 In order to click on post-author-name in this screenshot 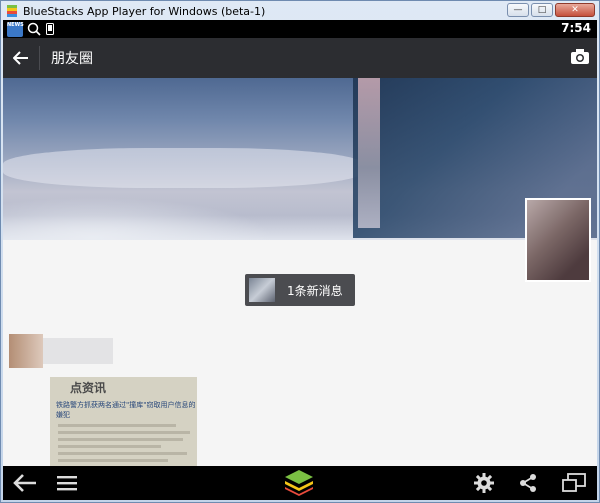, I will do `click(78, 351)`.